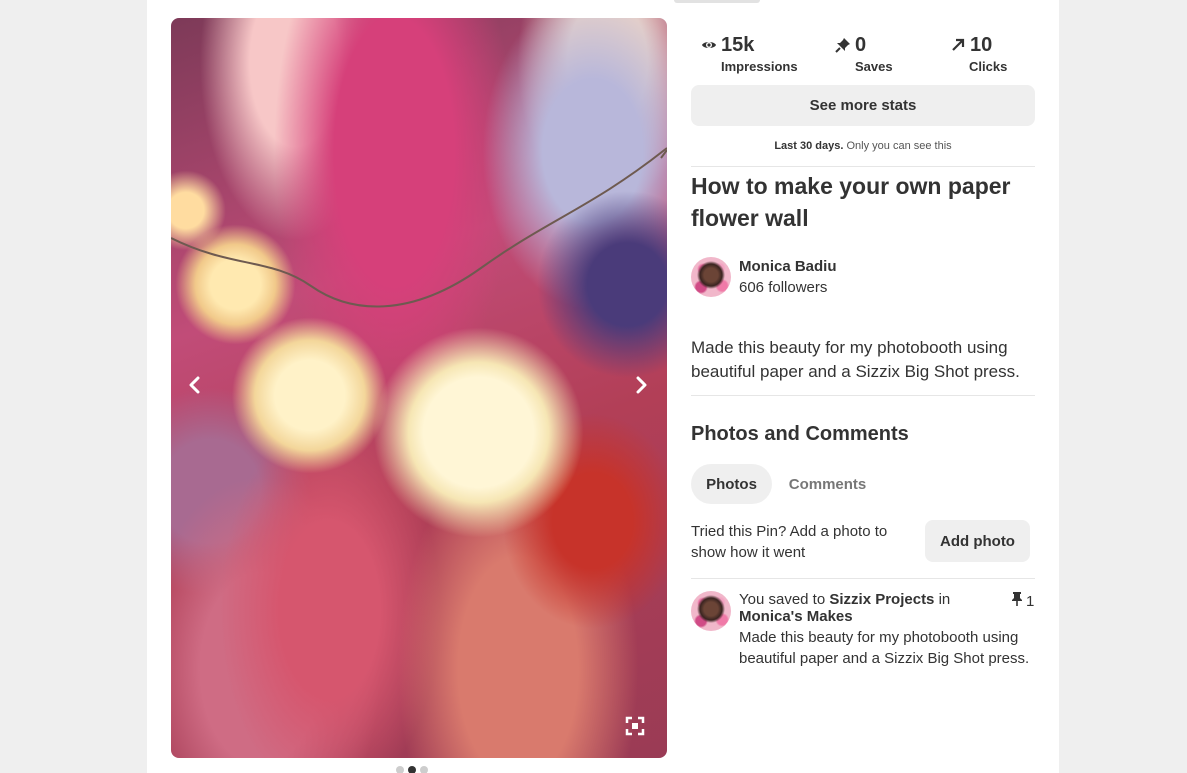 This screenshot has width=1187, height=773. I want to click on activity-in-word: in, so click(944, 599).